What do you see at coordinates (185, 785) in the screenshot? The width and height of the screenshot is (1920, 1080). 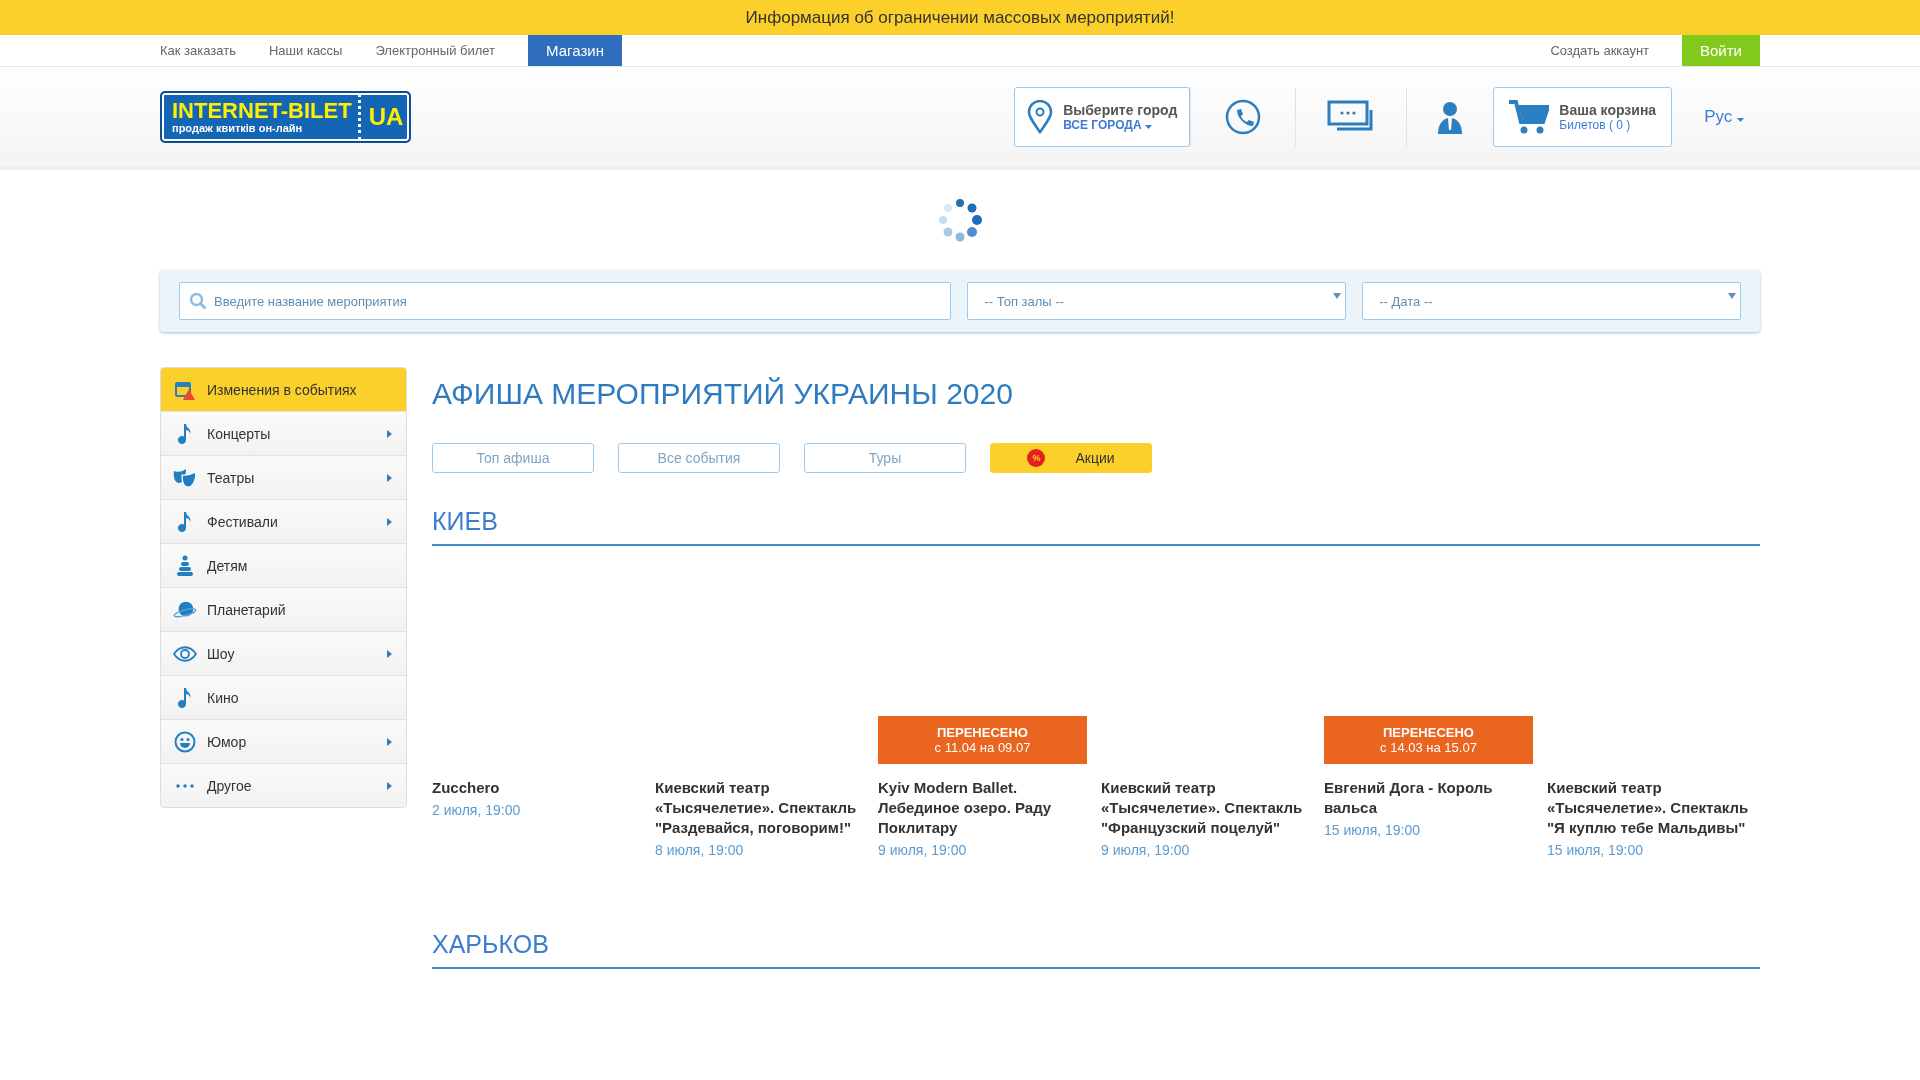 I see `more-dots-icon` at bounding box center [185, 785].